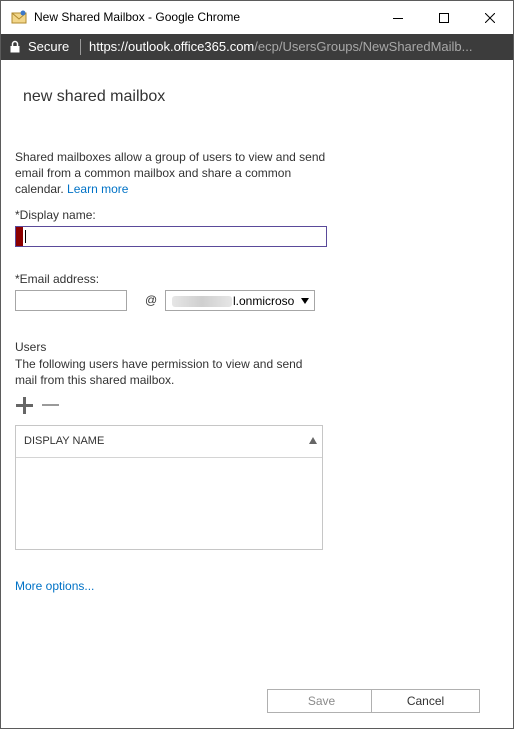 The height and width of the screenshot is (729, 514). Describe the element at coordinates (169, 442) in the screenshot. I see `table-header: DISPLAY NAME` at that location.